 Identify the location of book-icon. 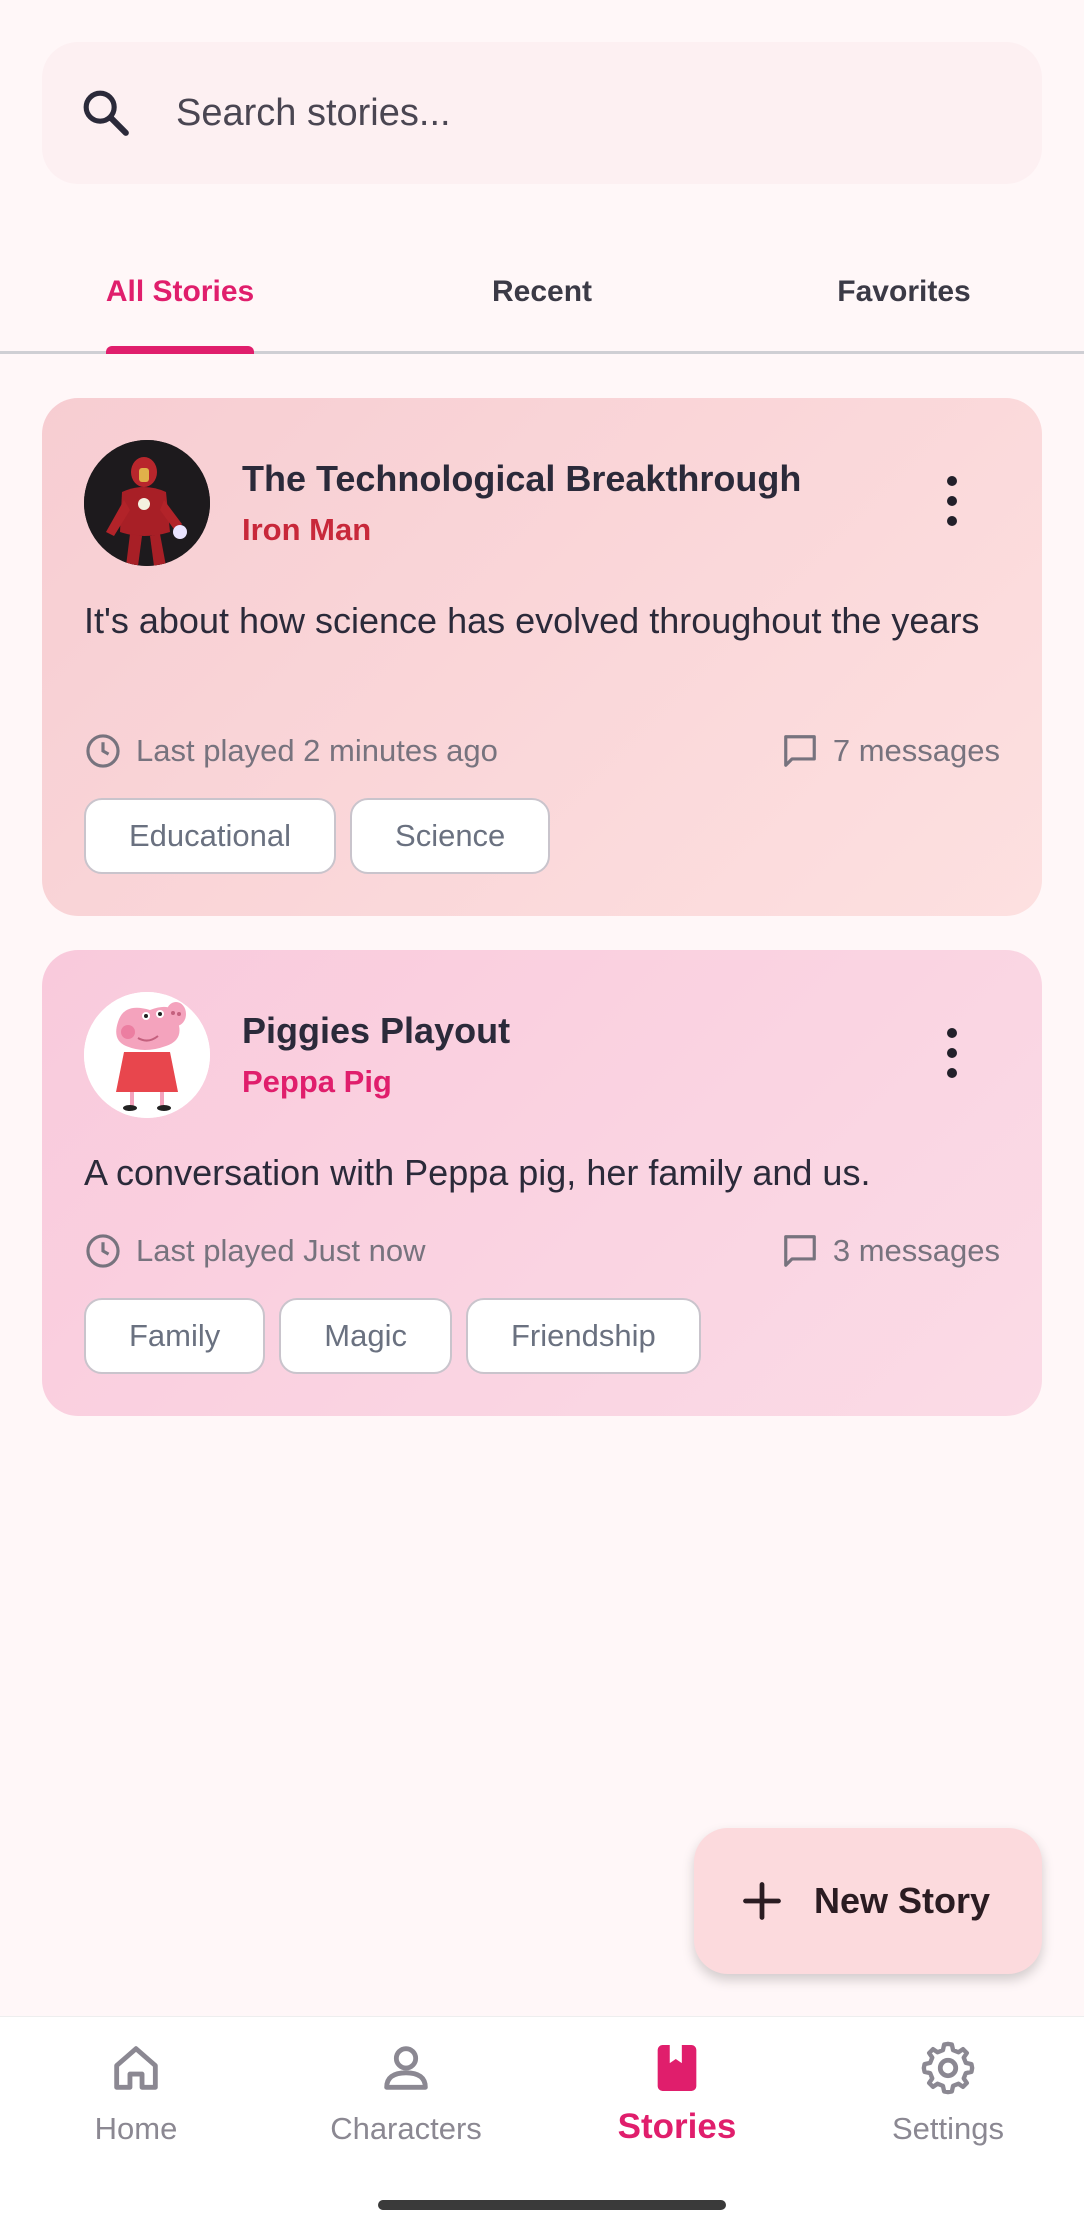
(677, 2068).